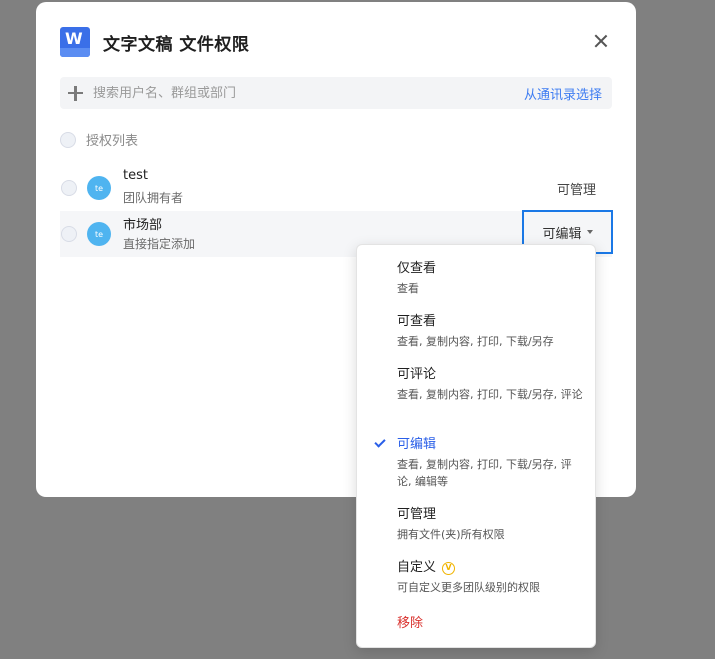  Describe the element at coordinates (308, 93) in the screenshot. I see `search-input` at that location.